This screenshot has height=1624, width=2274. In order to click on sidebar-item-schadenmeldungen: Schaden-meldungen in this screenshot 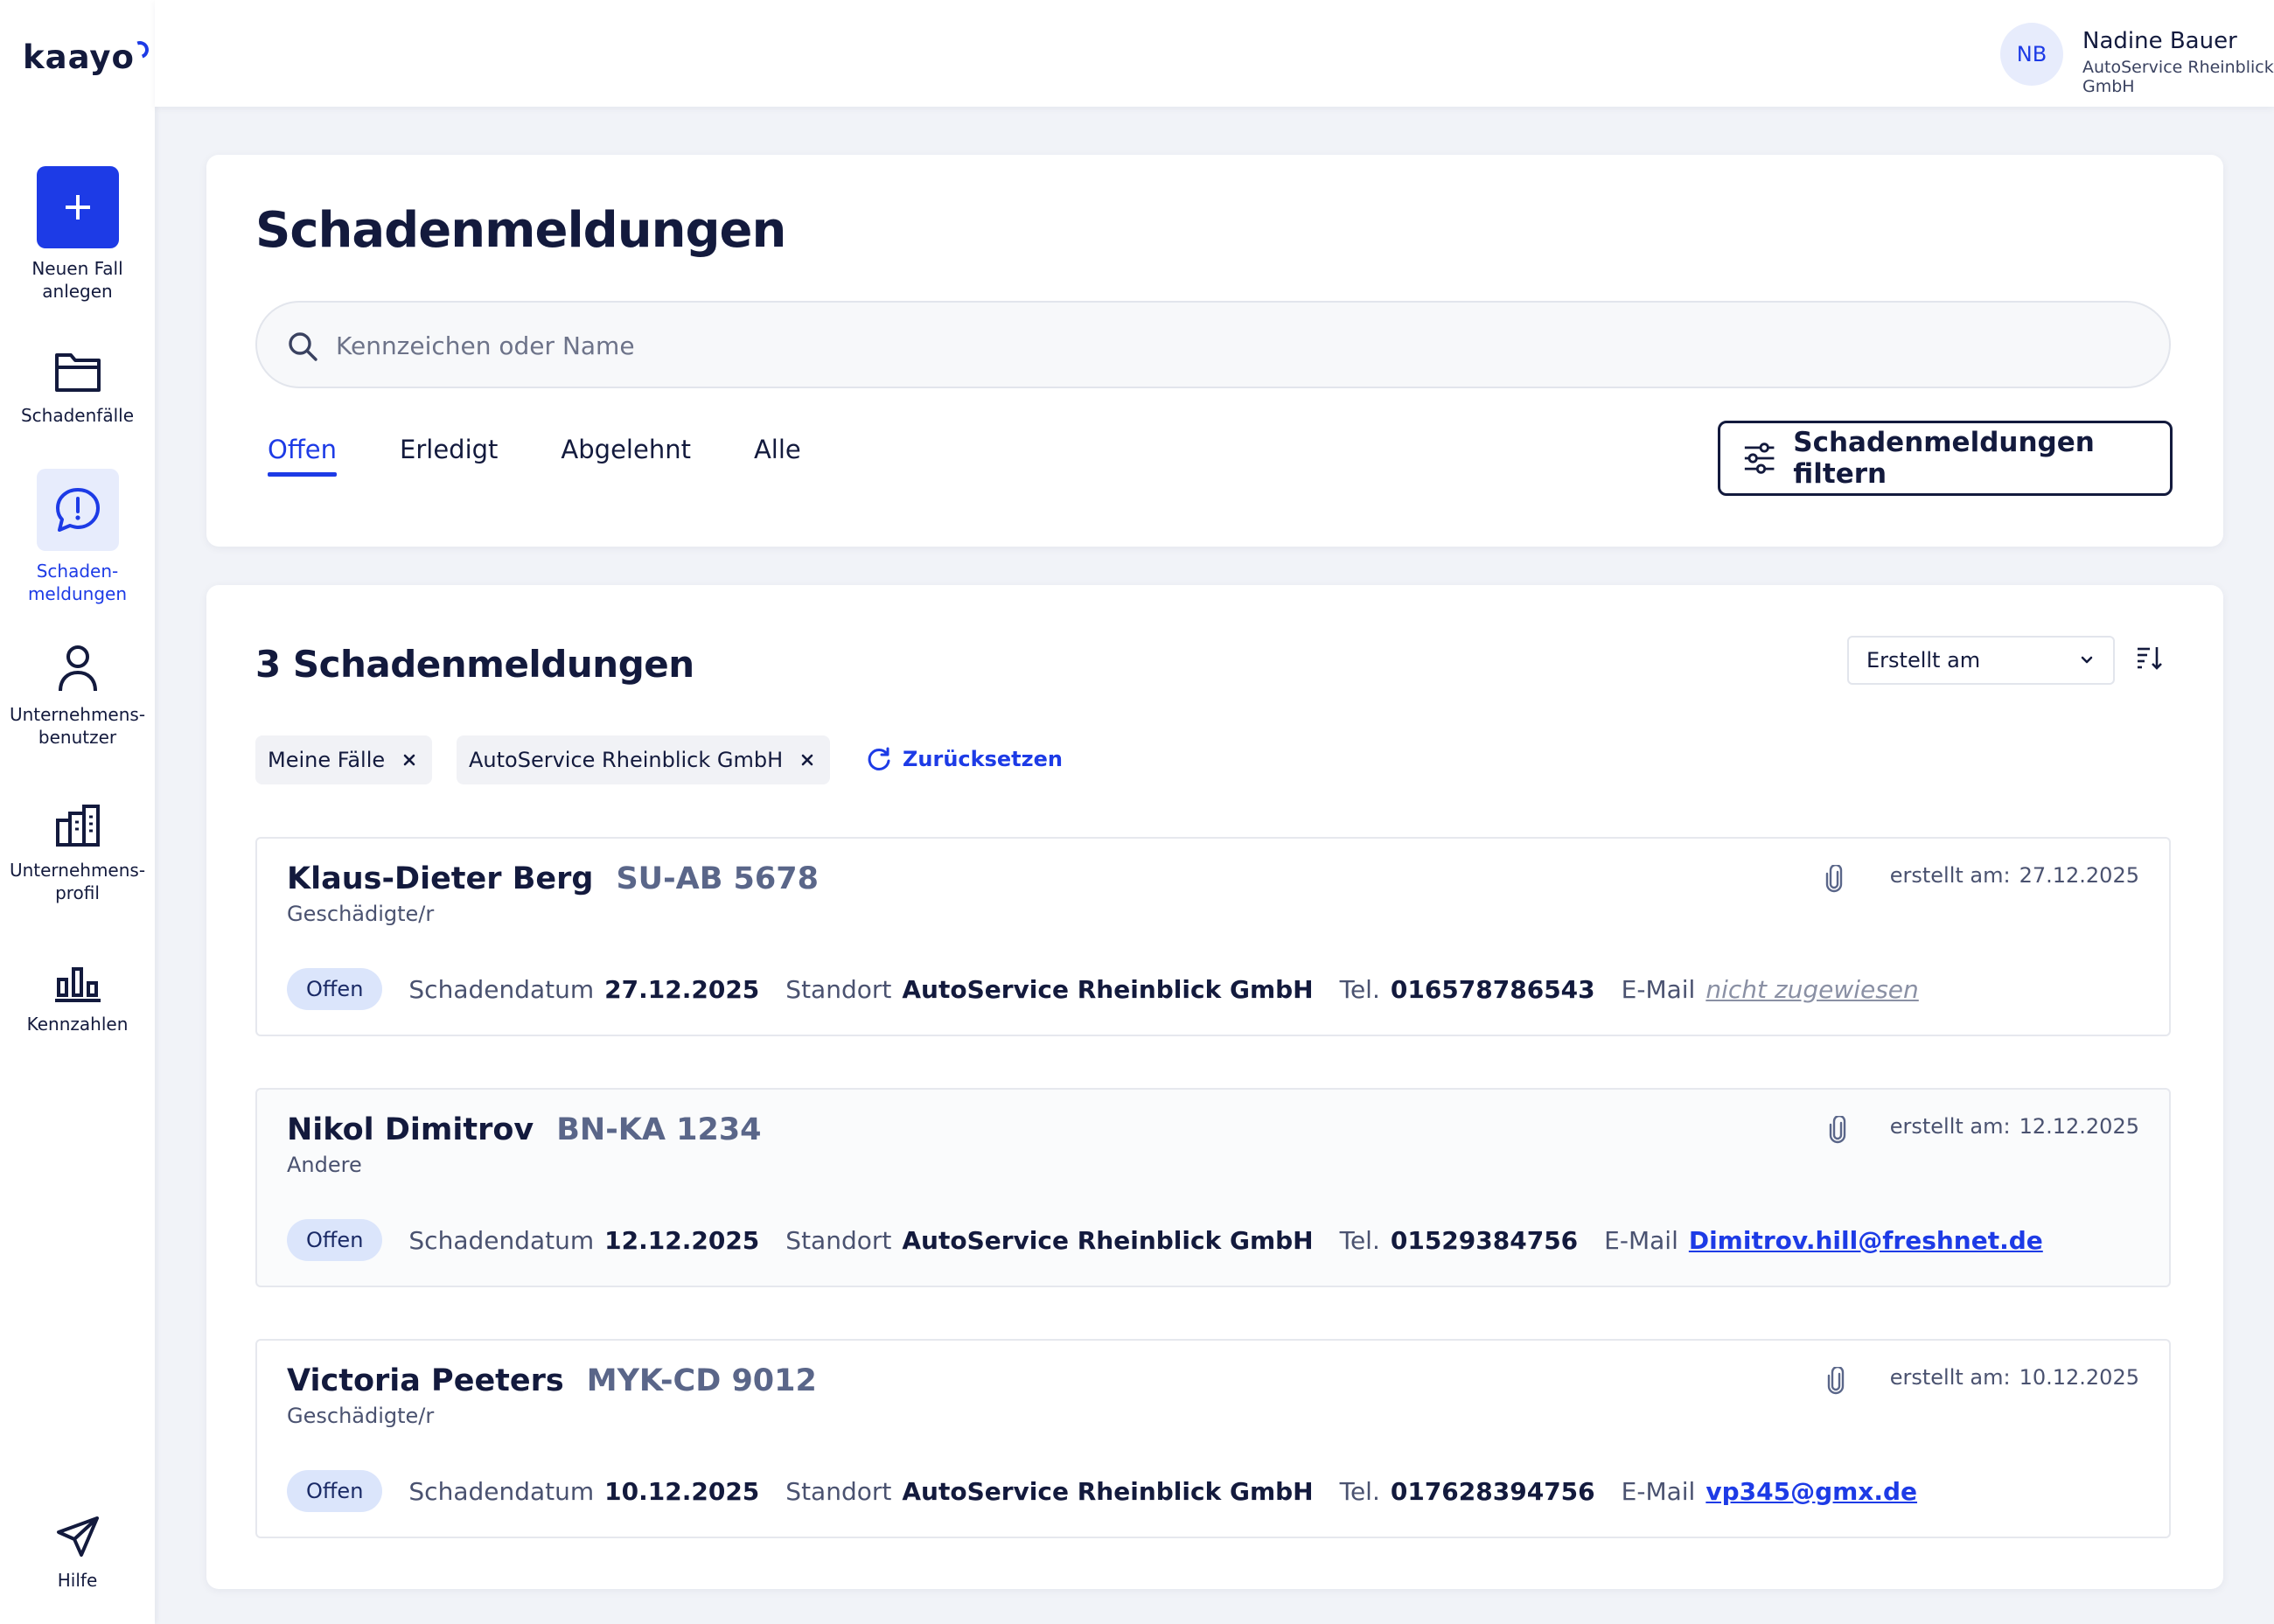, I will do `click(77, 537)`.